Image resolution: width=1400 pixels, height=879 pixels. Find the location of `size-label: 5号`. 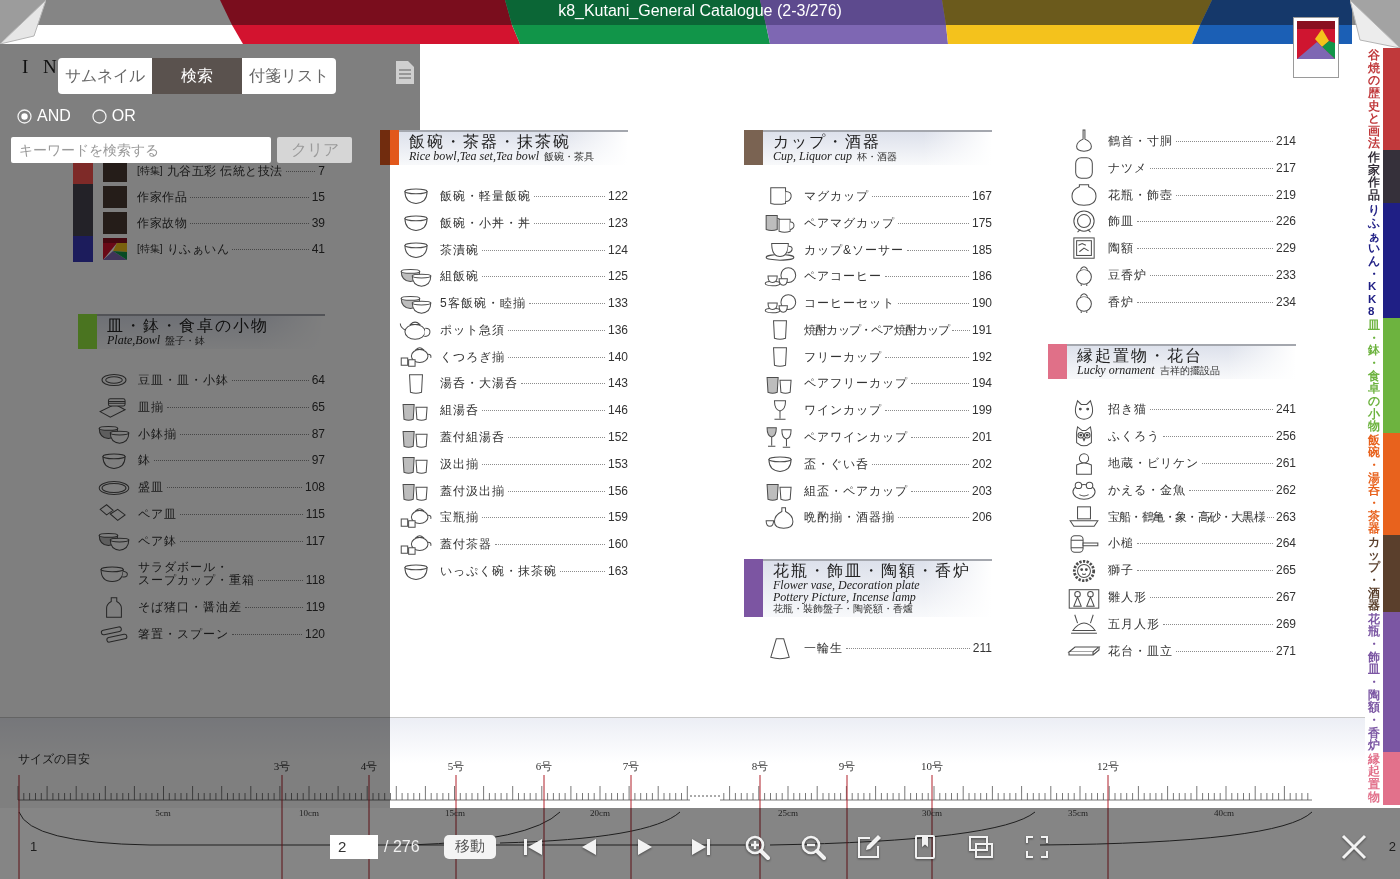

size-label: 5号 is located at coordinates (456, 766).